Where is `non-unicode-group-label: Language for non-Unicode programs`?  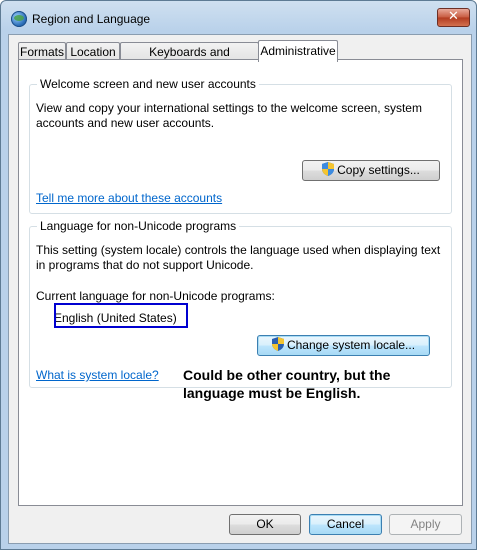 non-unicode-group-label: Language for non-Unicode programs is located at coordinates (138, 226).